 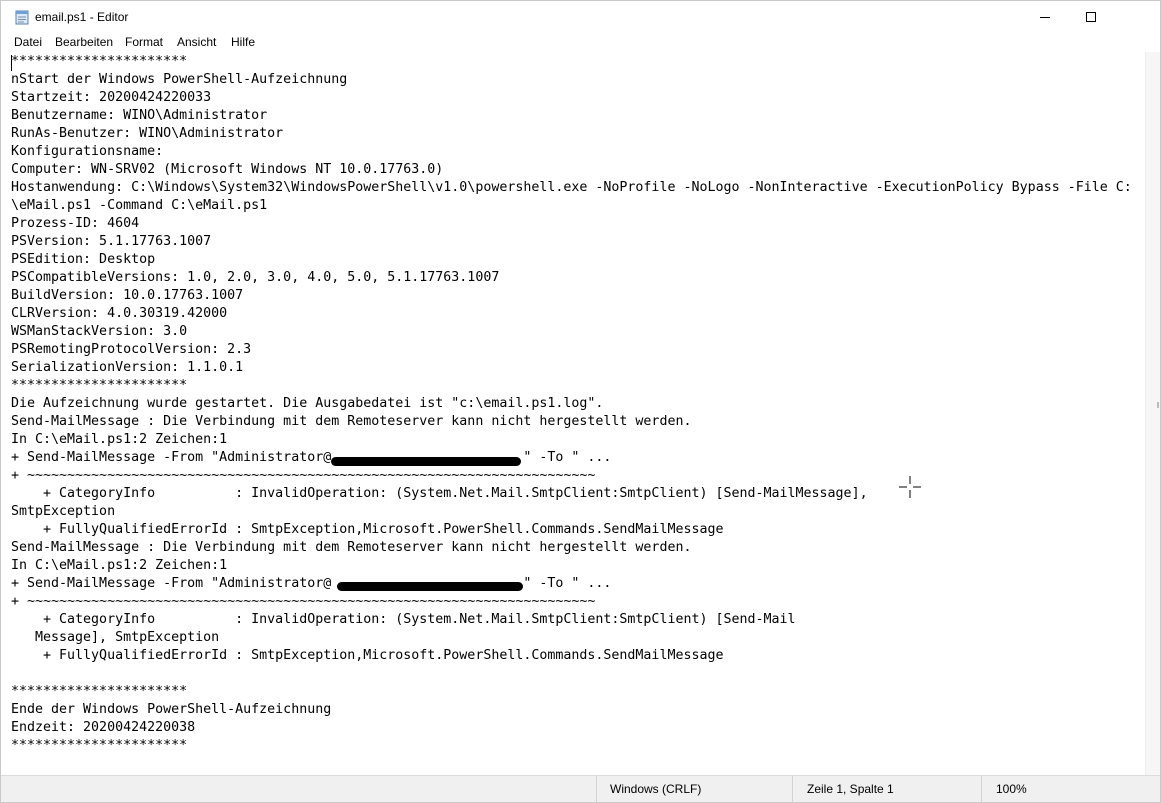 I want to click on menu-hilfe: Hilfe, so click(x=243, y=42).